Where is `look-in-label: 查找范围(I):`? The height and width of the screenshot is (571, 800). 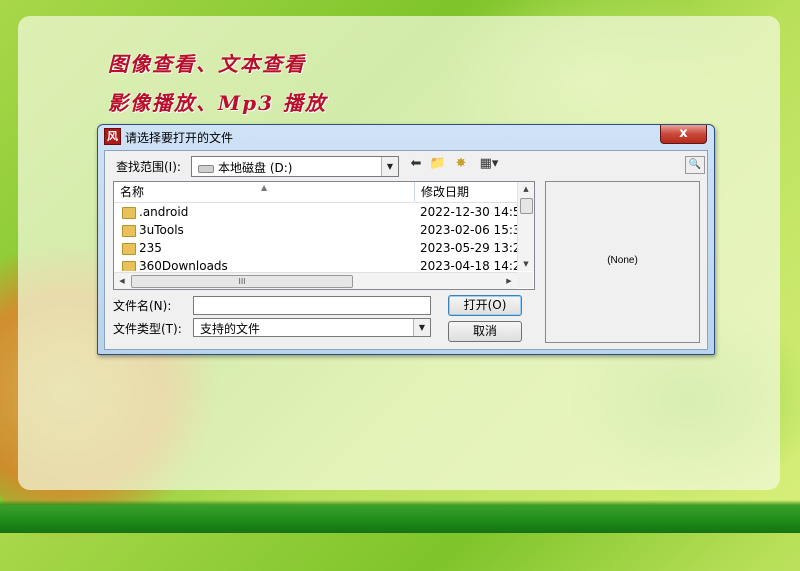 look-in-label: 查找范围(I): is located at coordinates (148, 167).